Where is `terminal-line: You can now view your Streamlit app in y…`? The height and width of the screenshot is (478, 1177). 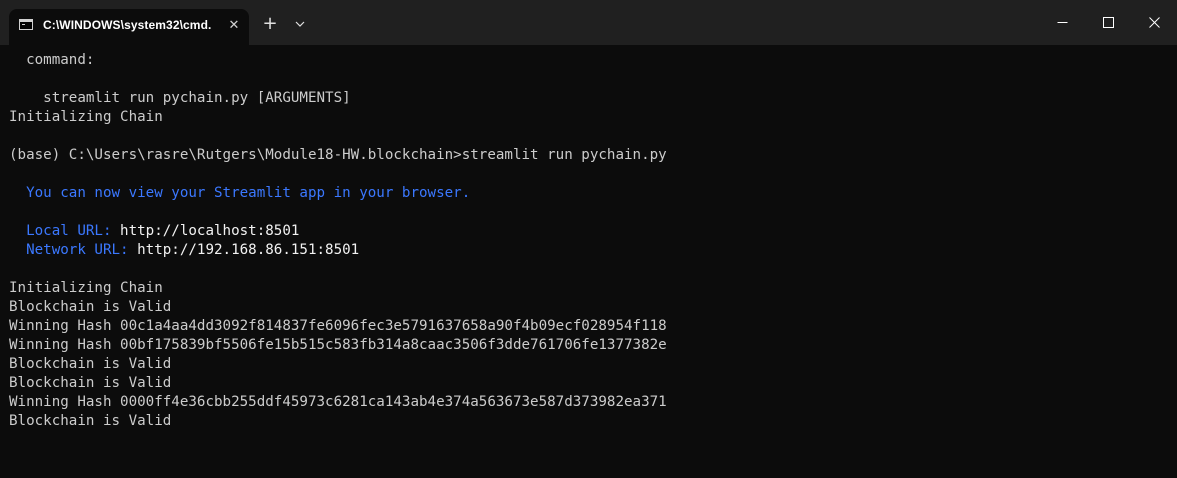
terminal-line: You can now view your Streamlit app in y… is located at coordinates (240, 193).